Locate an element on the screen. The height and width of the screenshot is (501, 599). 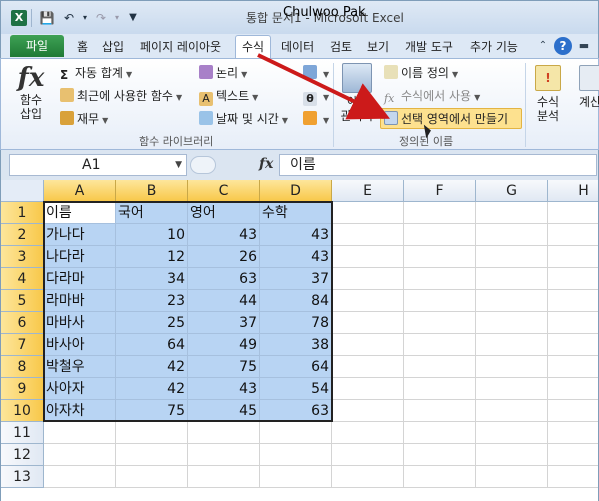
cell-e6 is located at coordinates (368, 323).